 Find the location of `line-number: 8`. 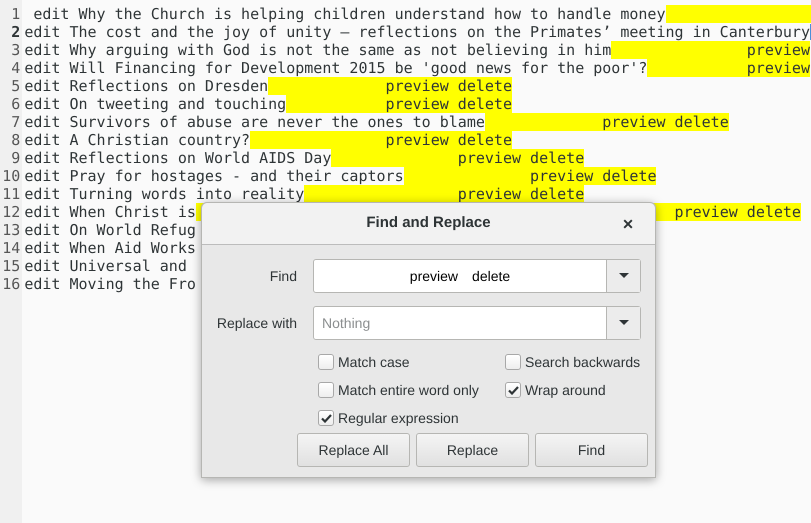

line-number: 8 is located at coordinates (15, 140).